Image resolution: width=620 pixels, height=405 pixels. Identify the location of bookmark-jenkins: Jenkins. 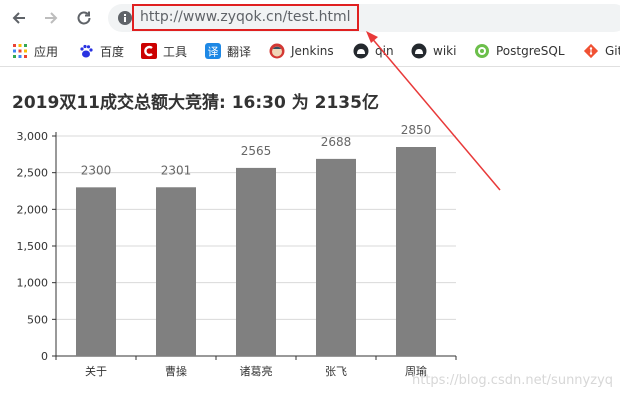
(301, 51).